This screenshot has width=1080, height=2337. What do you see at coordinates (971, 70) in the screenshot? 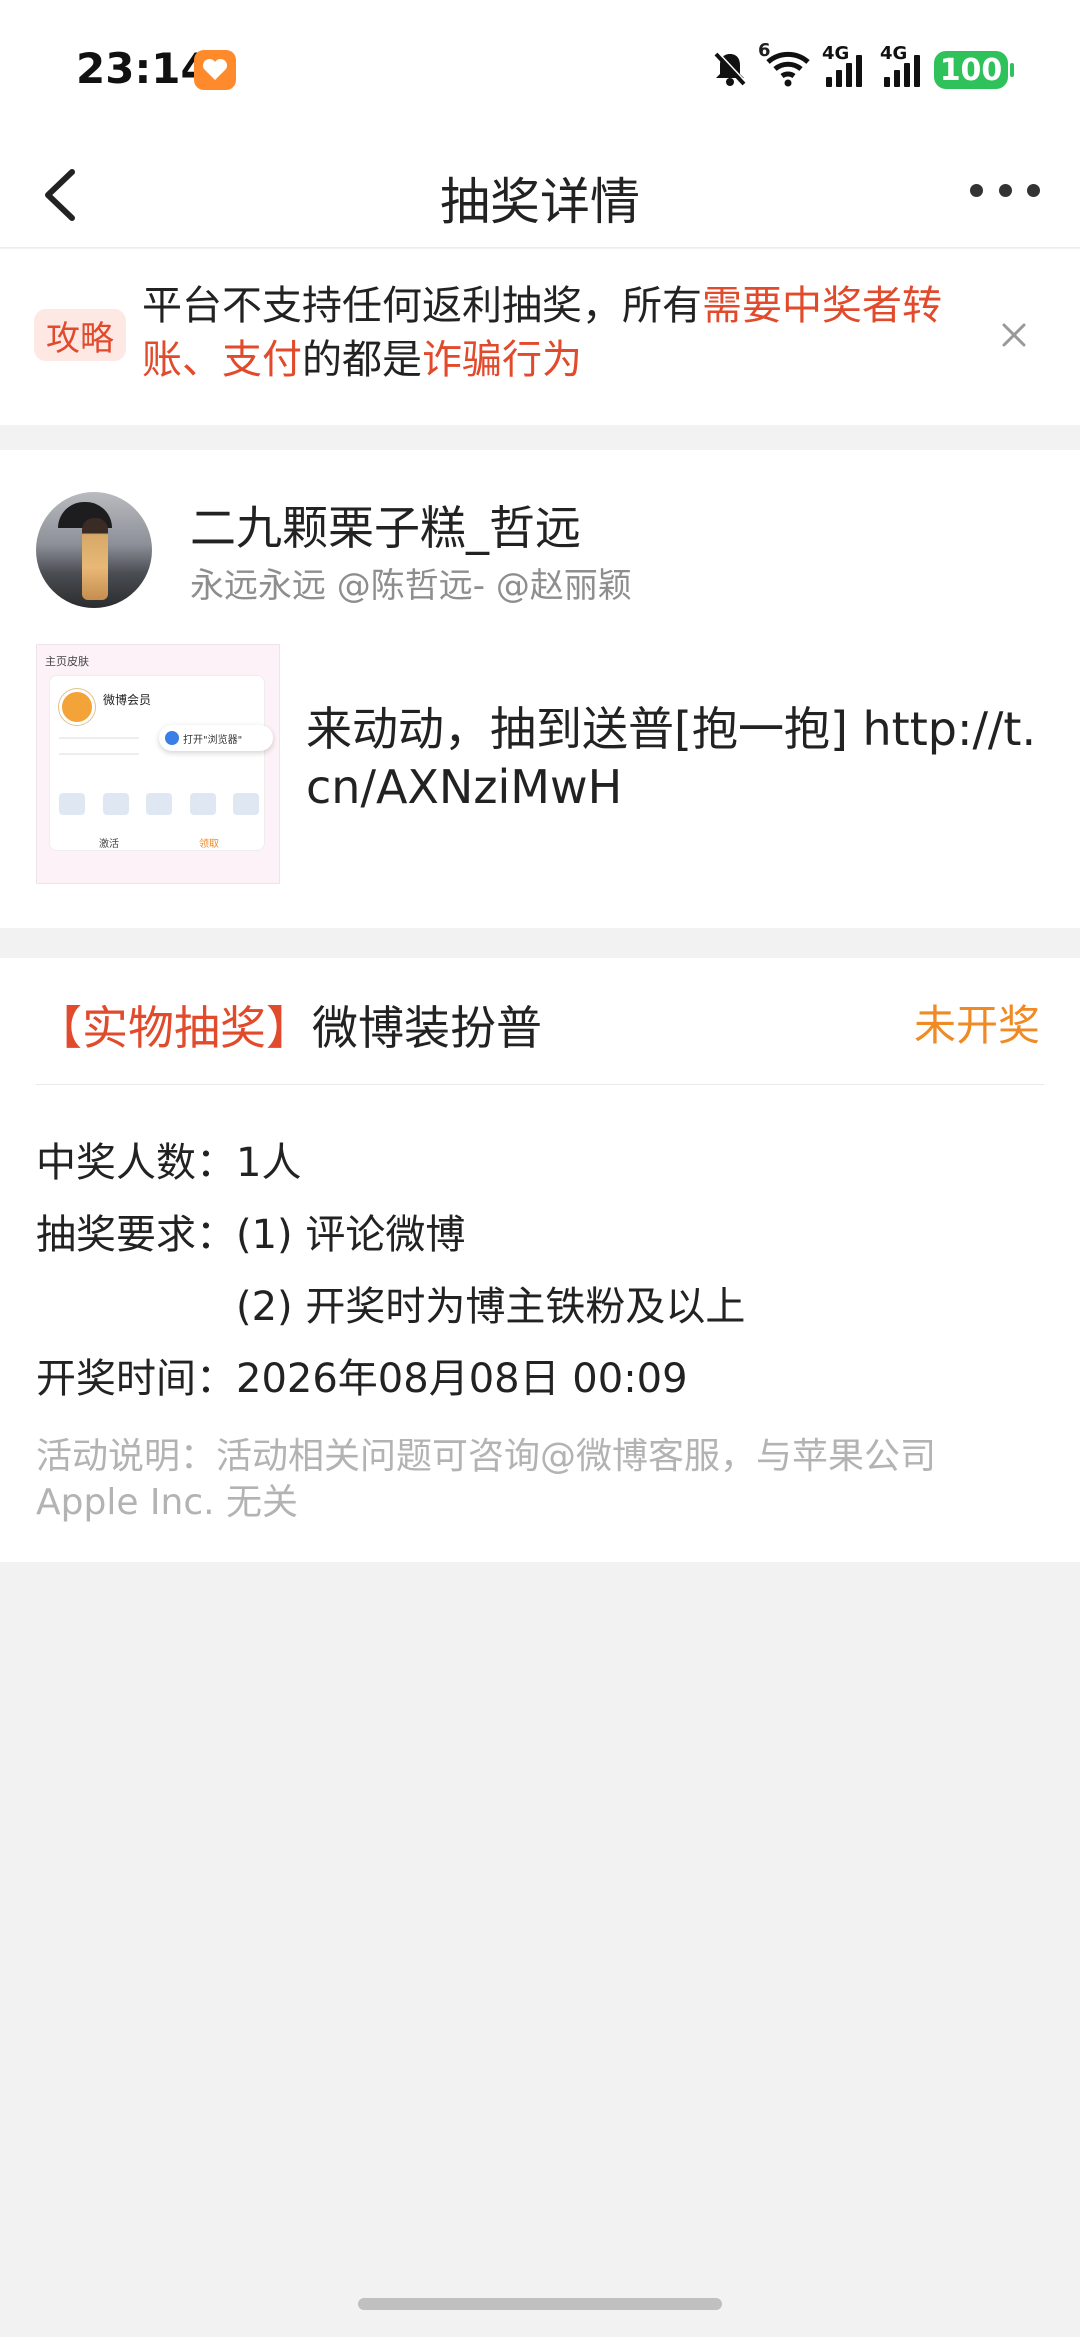
I see `battery-level: 100` at bounding box center [971, 70].